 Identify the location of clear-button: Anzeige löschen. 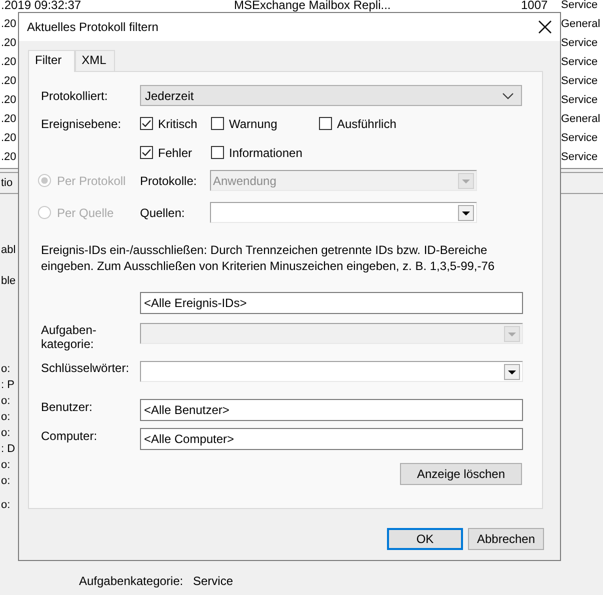
(461, 474).